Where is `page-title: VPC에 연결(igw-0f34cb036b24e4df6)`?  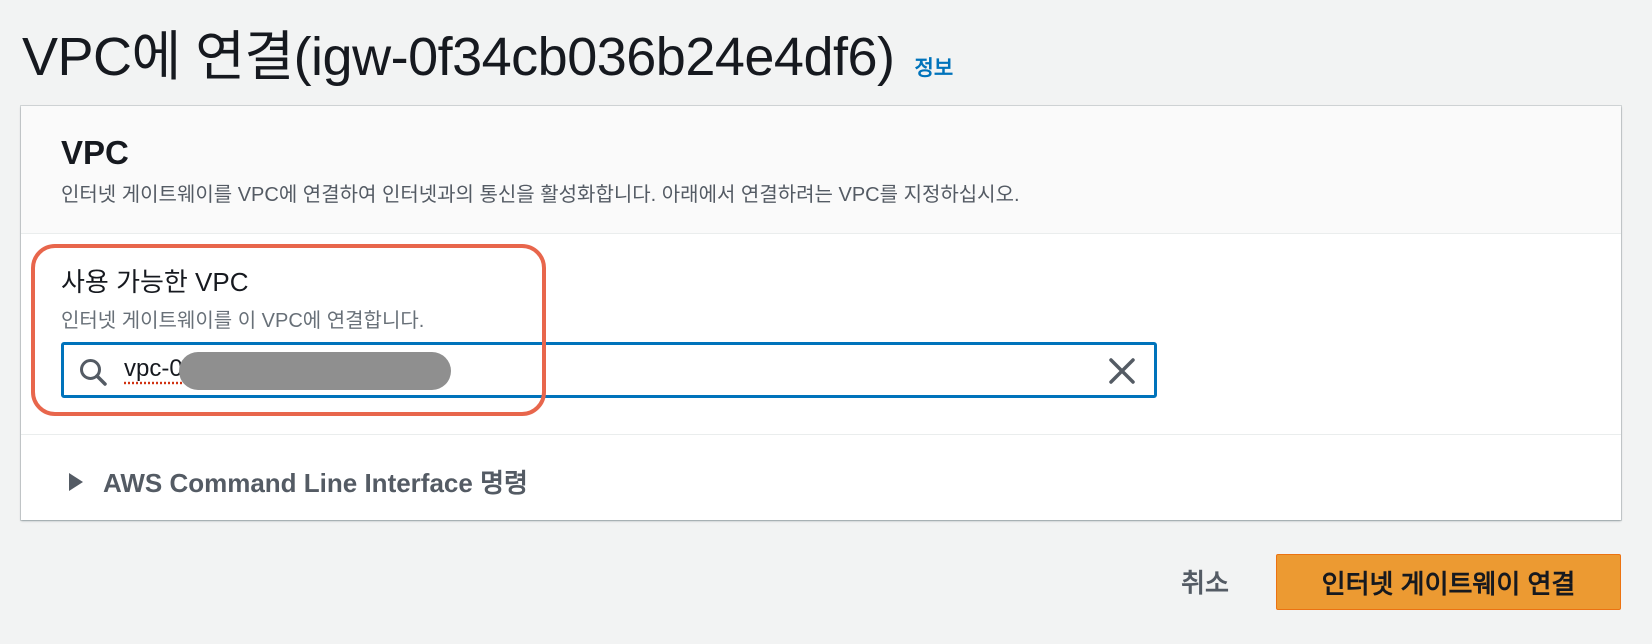 page-title: VPC에 연결(igw-0f34cb036b24e4df6) is located at coordinates (458, 57).